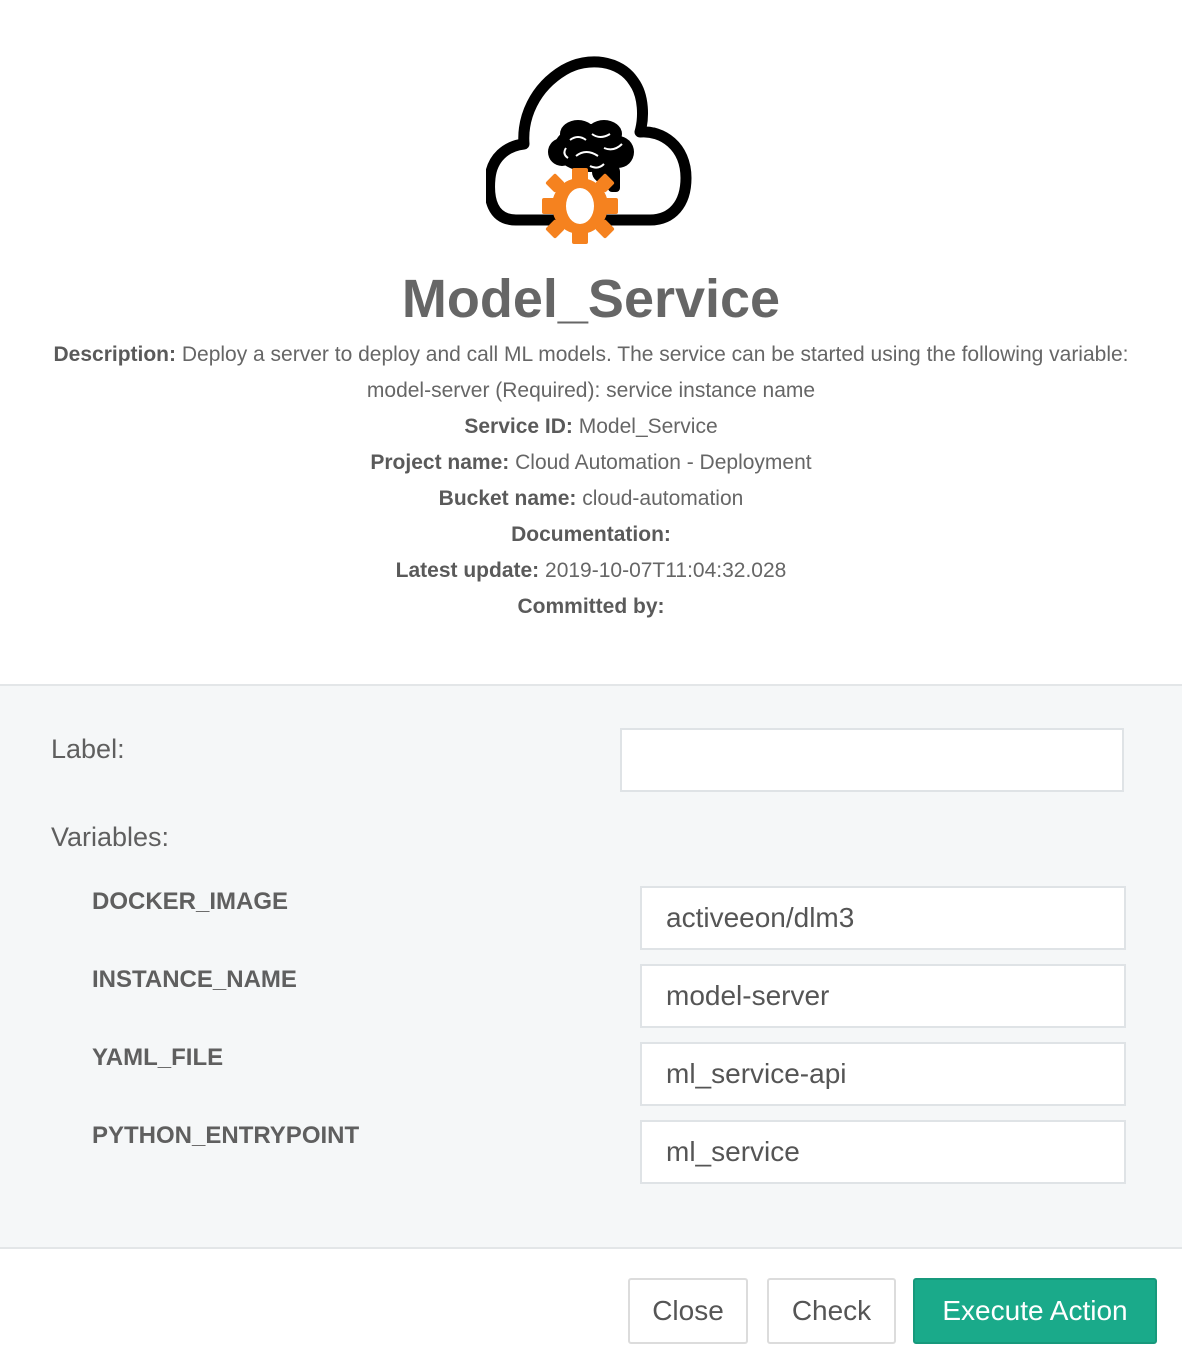 The image size is (1182, 1369). What do you see at coordinates (831, 1311) in the screenshot?
I see `check-button: Check` at bounding box center [831, 1311].